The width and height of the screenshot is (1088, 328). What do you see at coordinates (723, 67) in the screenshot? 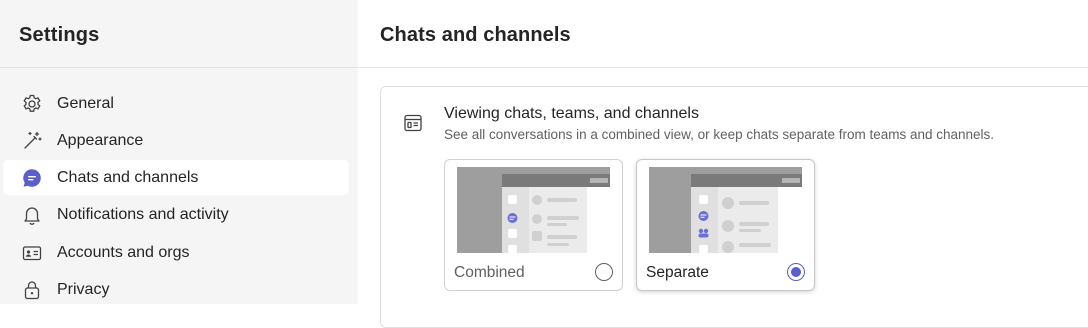
I see `header-divider` at bounding box center [723, 67].